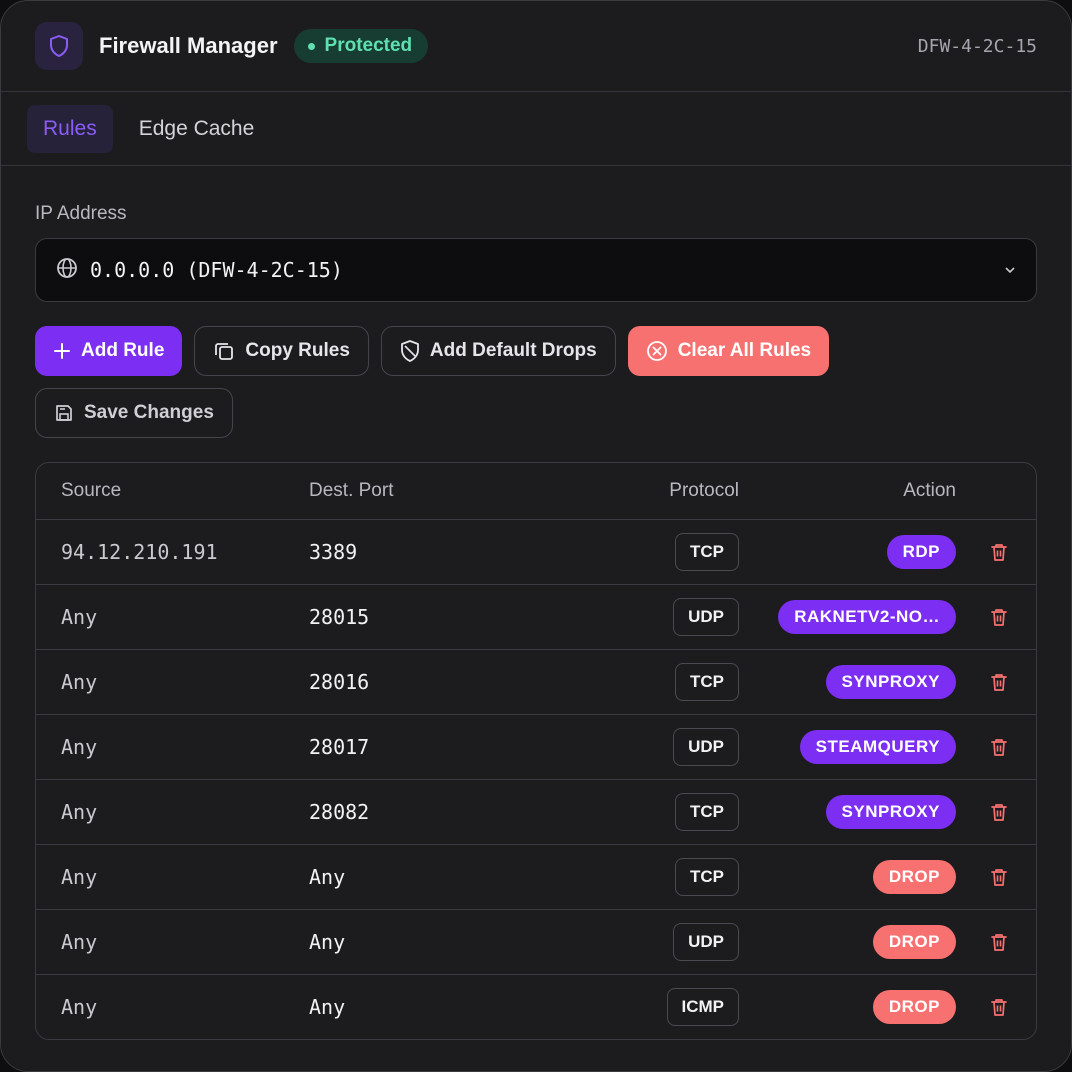 This screenshot has height=1072, width=1072. What do you see at coordinates (139, 552) in the screenshot?
I see `rule-source: 94.12.210.191` at bounding box center [139, 552].